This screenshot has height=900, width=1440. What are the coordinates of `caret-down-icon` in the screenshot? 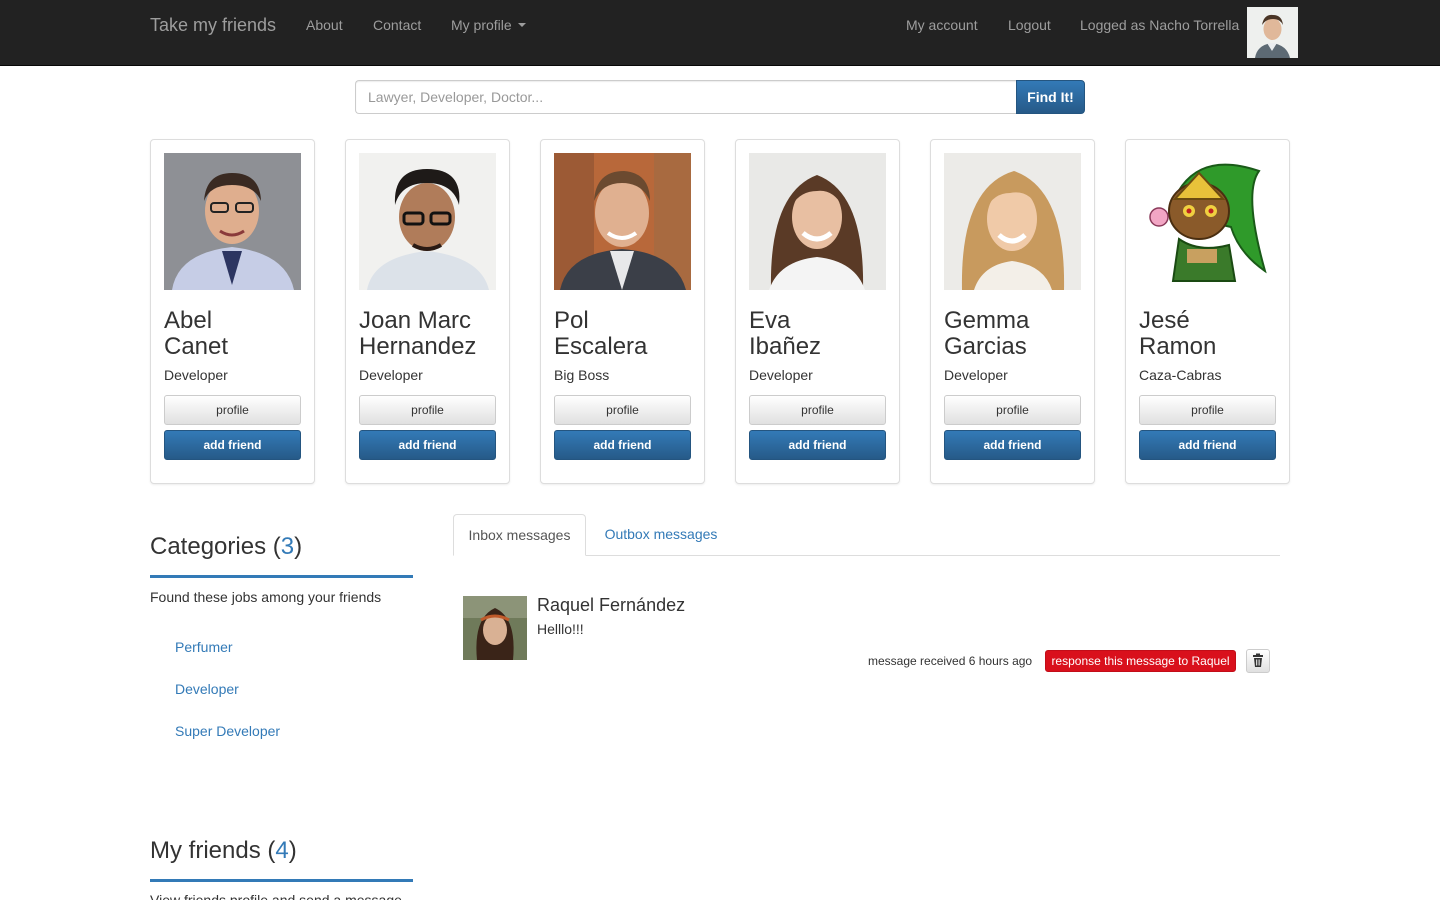 It's located at (521, 25).